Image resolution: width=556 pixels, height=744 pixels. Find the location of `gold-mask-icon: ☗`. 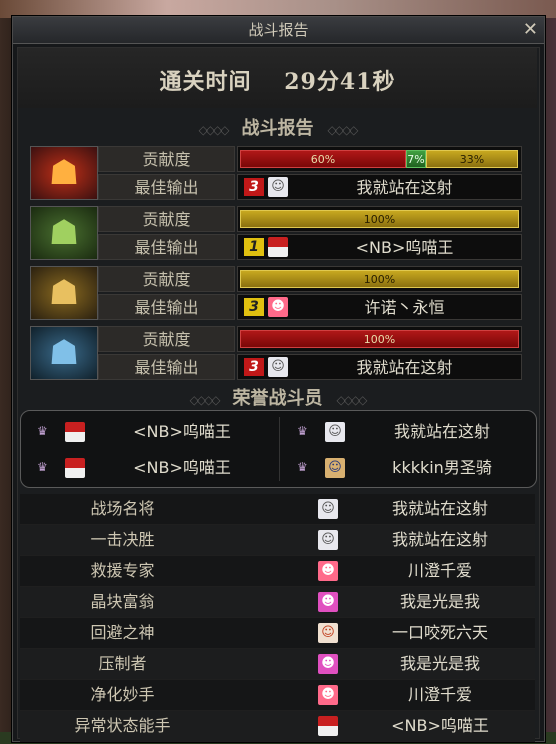

gold-mask-icon: ☗ is located at coordinates (64, 293).